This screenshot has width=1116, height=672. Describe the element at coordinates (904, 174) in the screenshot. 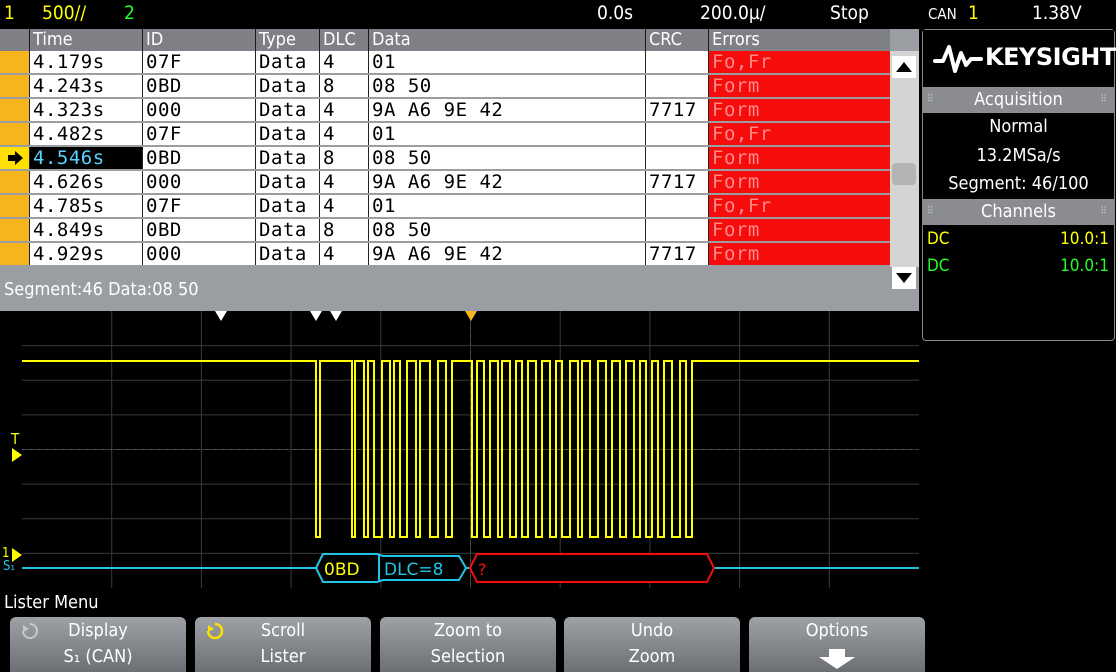

I see `scroll-thumb` at that location.